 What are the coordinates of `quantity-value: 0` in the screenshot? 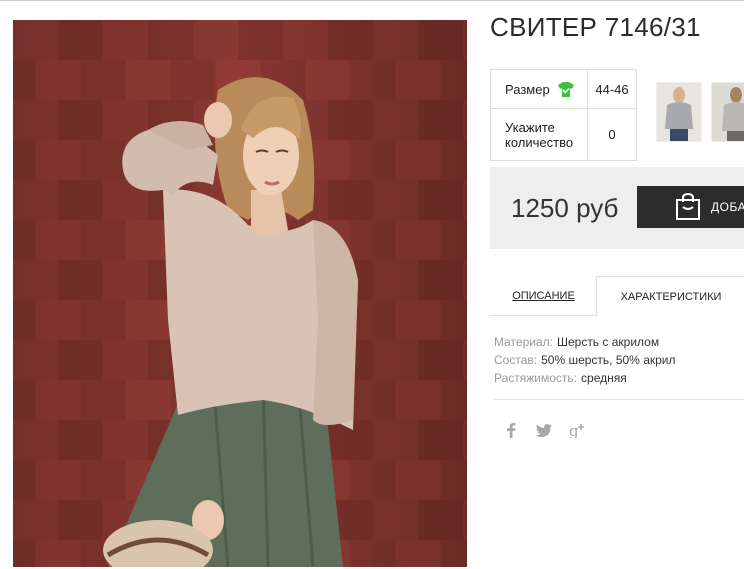 It's located at (612, 134).